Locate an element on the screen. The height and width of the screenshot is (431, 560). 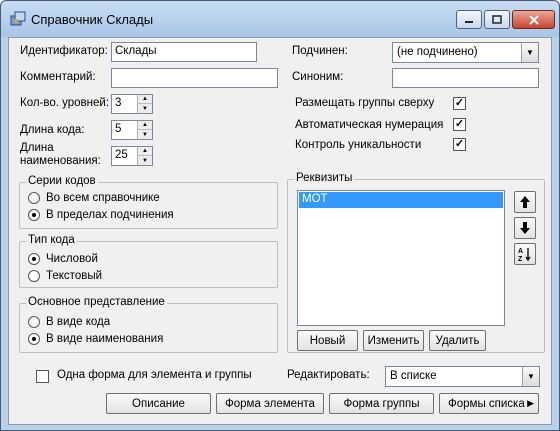
description-button: Описание is located at coordinates (158, 403).